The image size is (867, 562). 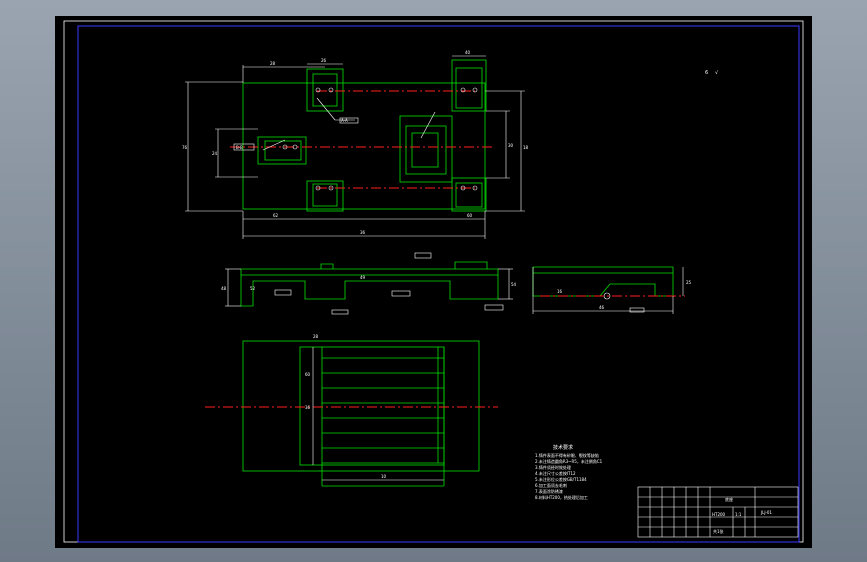 I want to click on rib-lines, so click(x=383, y=405).